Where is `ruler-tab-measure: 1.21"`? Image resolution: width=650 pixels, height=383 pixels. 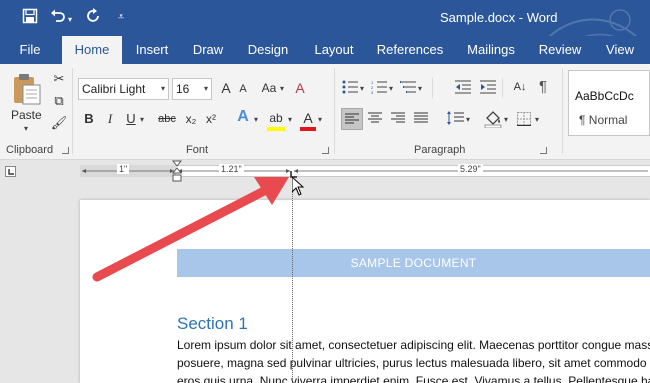 ruler-tab-measure: 1.21" is located at coordinates (231, 169).